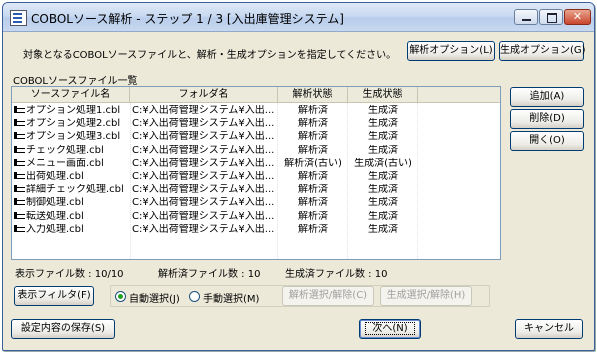 The width and height of the screenshot is (597, 353). I want to click on next-button-label: 次へ(N), so click(390, 328).